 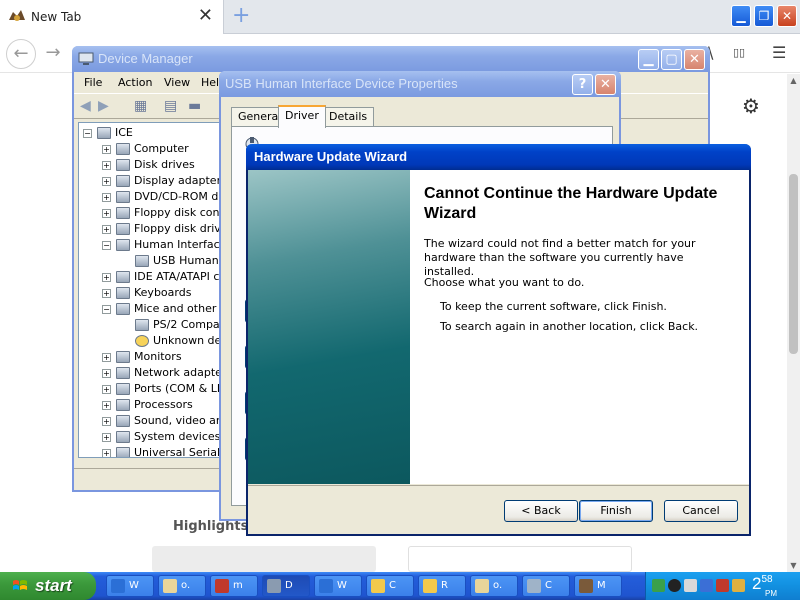 What do you see at coordinates (162, 197) in the screenshot?
I see `device-tree-node: + DVD/CD-ROM drives` at bounding box center [162, 197].